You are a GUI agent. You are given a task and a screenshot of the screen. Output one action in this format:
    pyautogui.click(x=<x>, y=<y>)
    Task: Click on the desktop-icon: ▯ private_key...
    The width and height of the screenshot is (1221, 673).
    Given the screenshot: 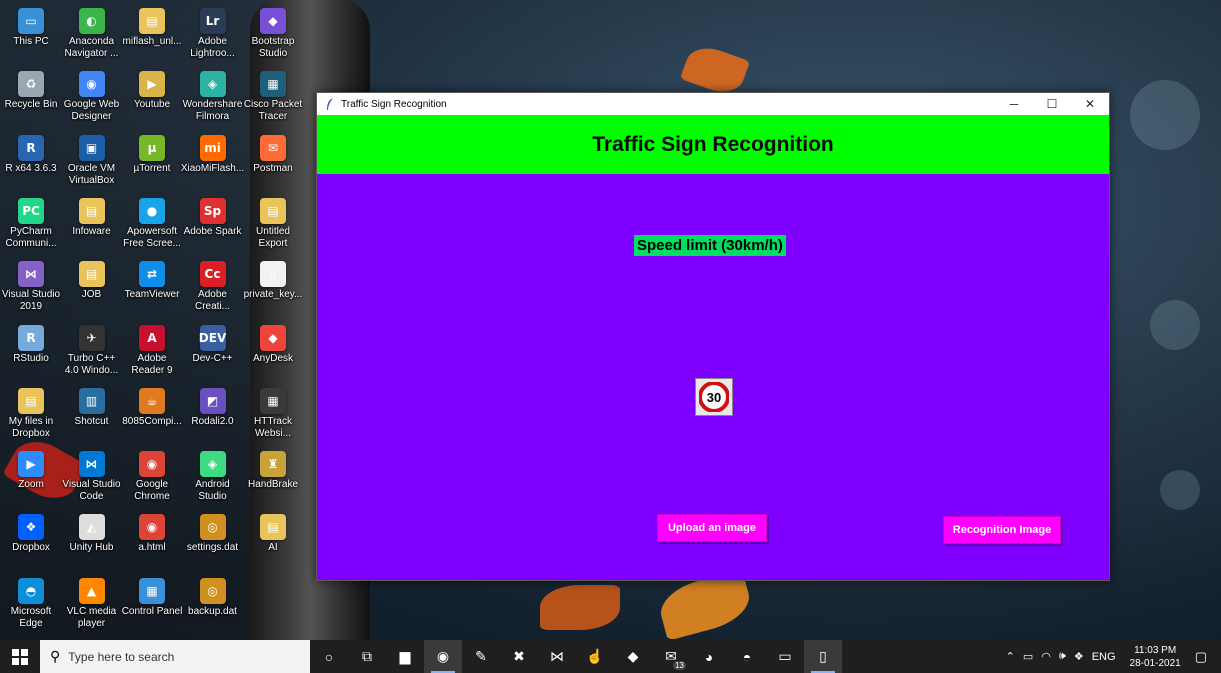 What is the action you would take?
    pyautogui.click(x=273, y=286)
    